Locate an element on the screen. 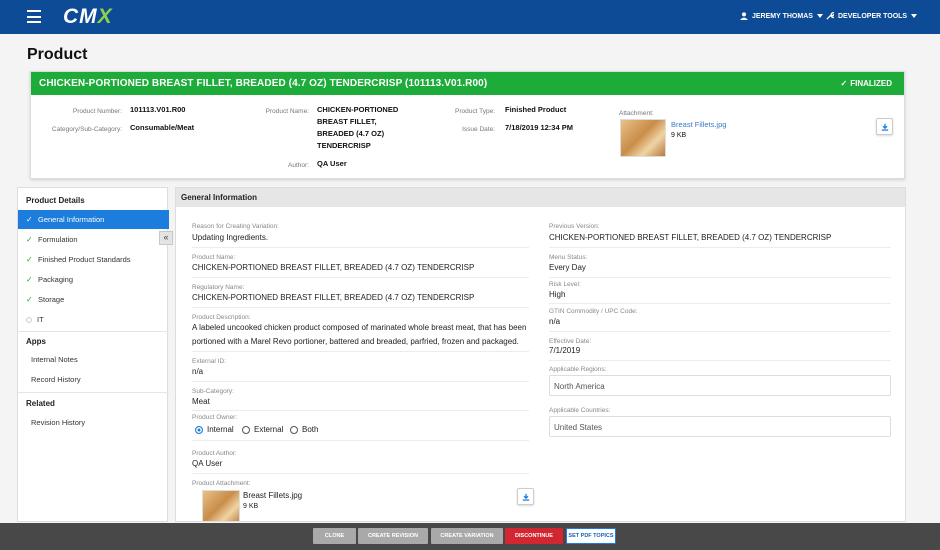 The width and height of the screenshot is (940, 550). product-name-line: CHICKEN-PORTIONED is located at coordinates (358, 109).